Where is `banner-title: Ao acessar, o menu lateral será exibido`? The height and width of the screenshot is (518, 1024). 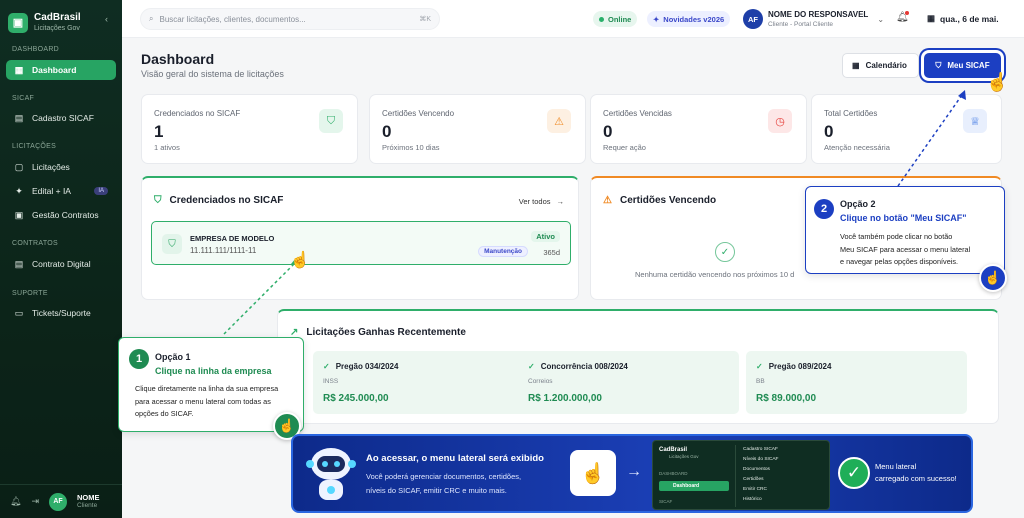 banner-title: Ao acessar, o menu lateral será exibido is located at coordinates (455, 458).